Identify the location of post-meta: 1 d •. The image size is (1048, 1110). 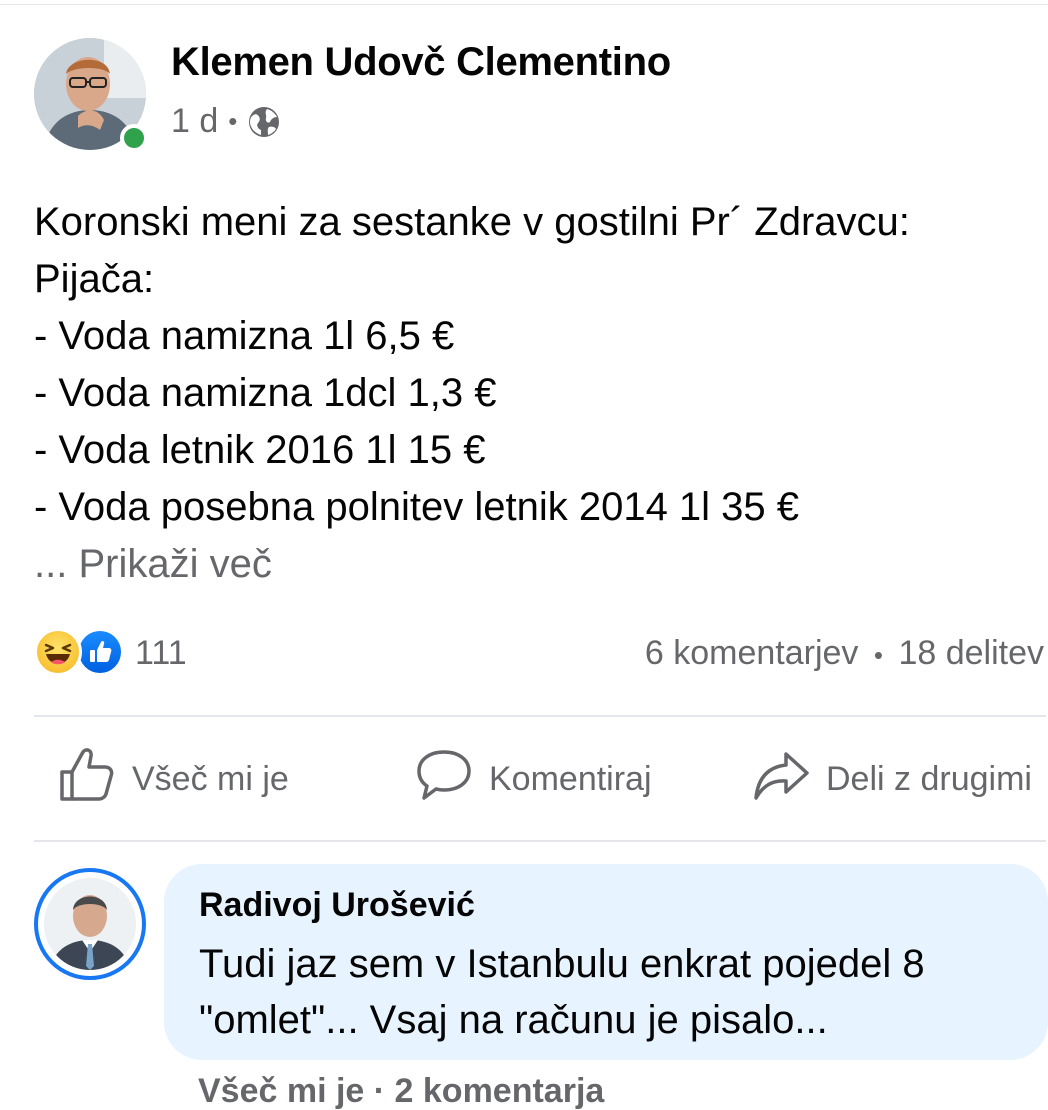
(226, 121).